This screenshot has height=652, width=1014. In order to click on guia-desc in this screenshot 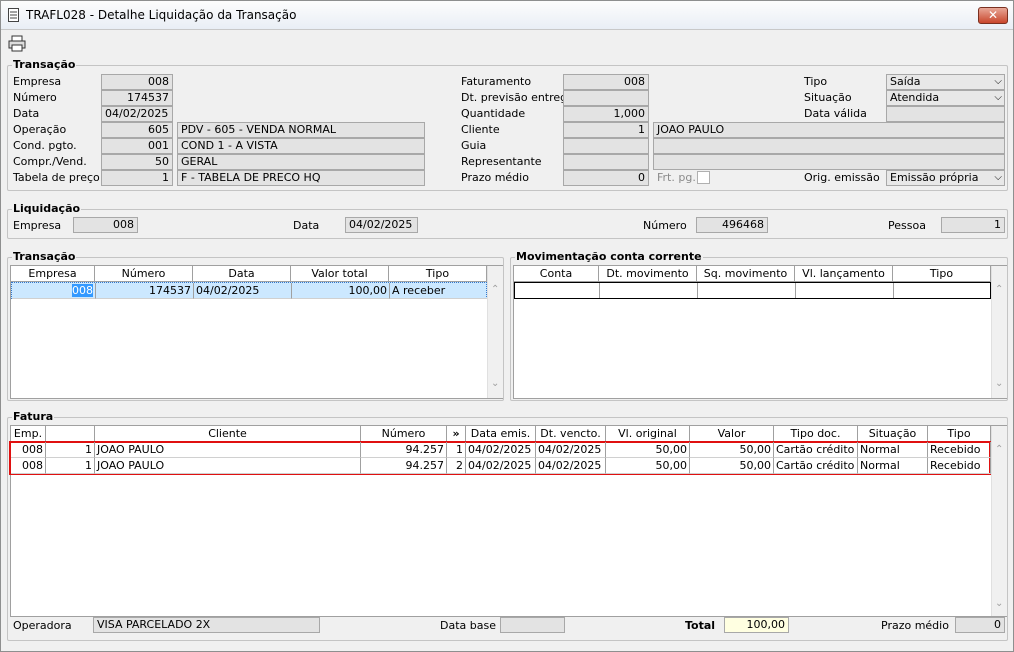, I will do `click(829, 146)`.